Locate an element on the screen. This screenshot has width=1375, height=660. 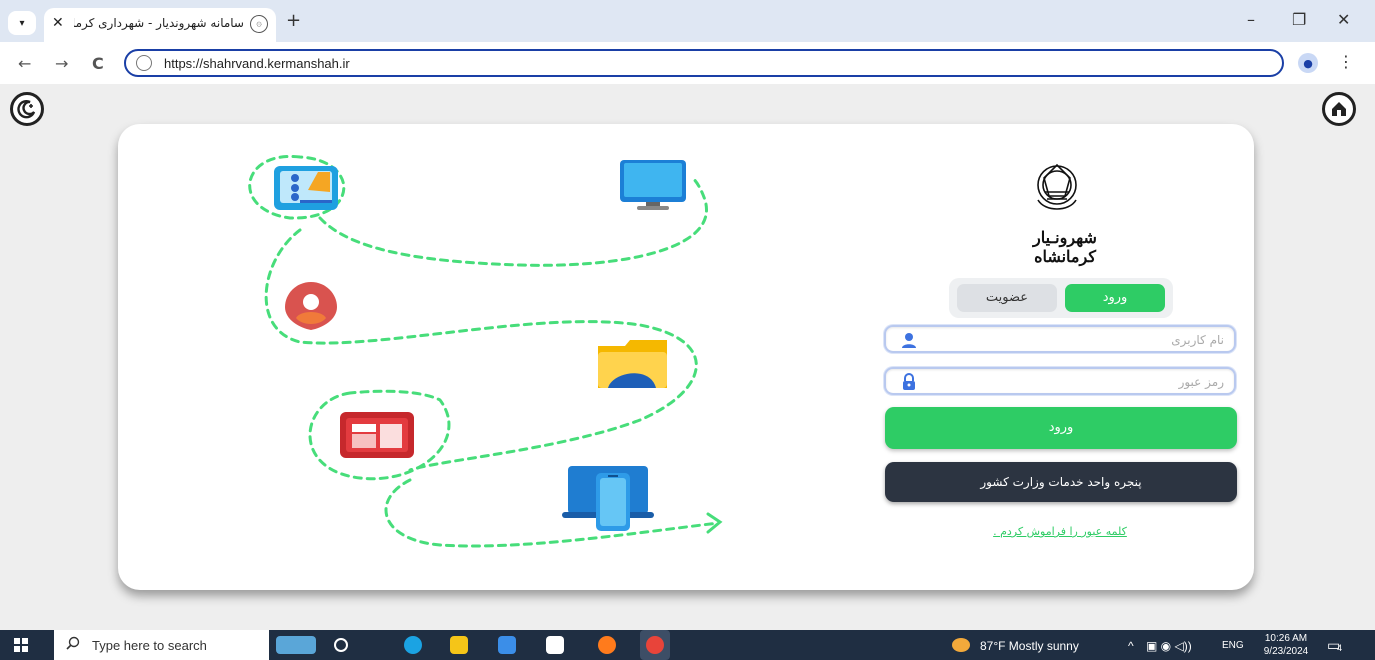
password-field is located at coordinates (1060, 381).